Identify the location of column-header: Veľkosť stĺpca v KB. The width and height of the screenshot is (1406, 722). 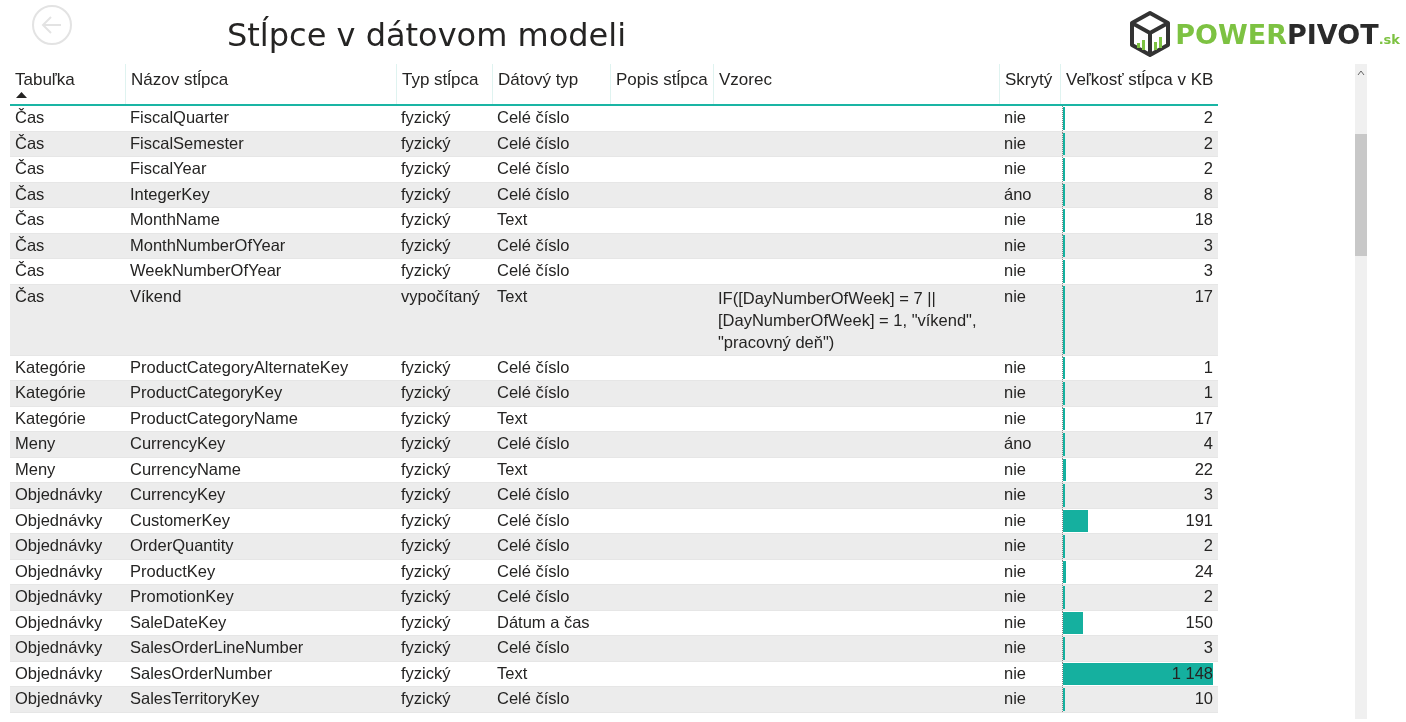
(1139, 84).